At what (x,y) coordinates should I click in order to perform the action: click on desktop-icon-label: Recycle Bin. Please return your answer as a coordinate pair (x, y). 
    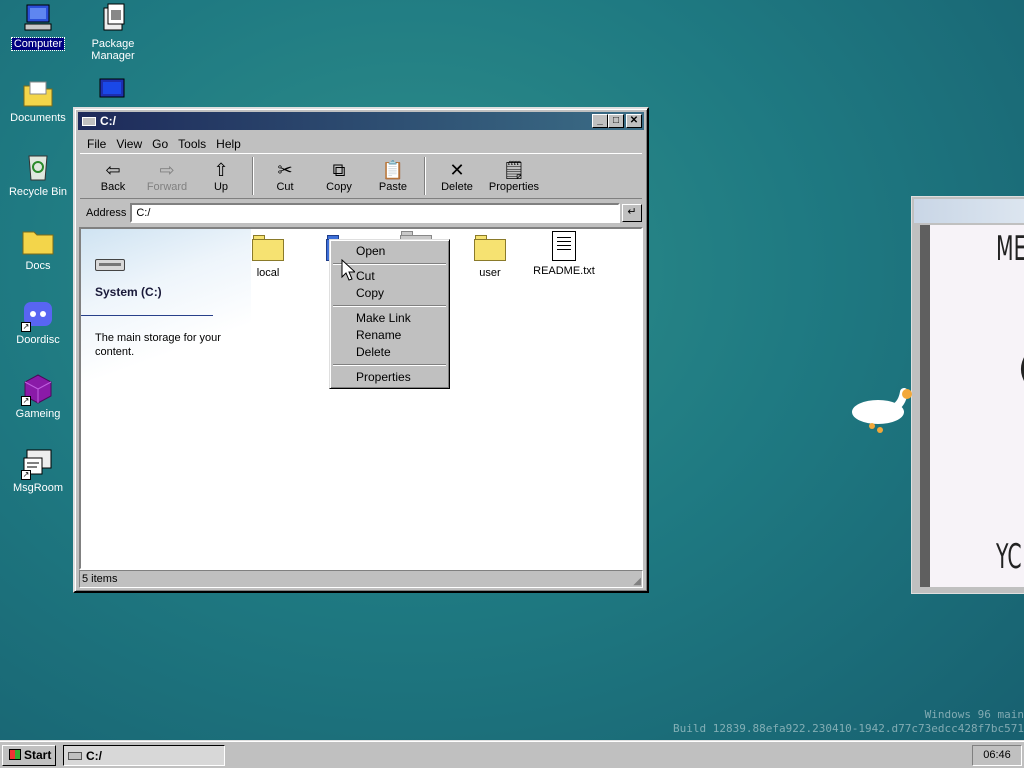
    Looking at the image, I should click on (38, 192).